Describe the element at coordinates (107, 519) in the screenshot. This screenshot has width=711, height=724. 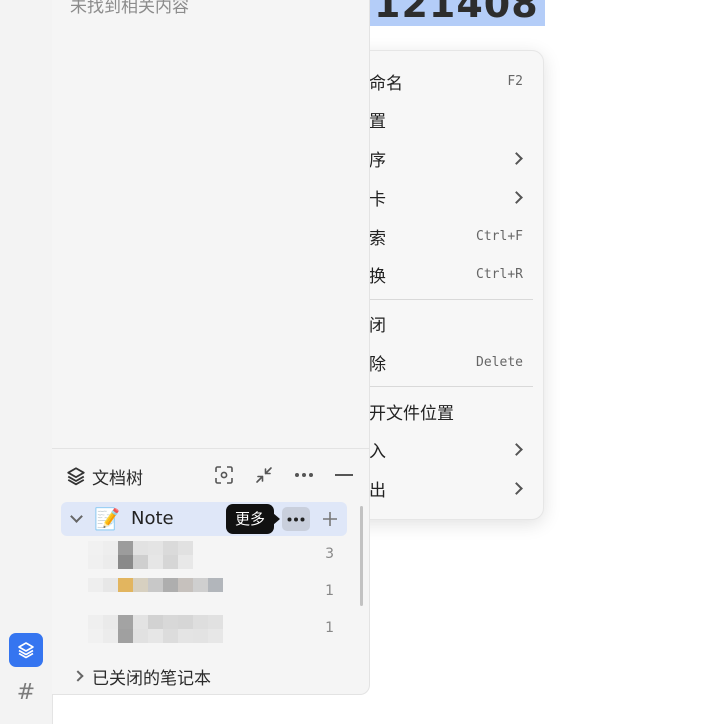
I see `notebook-emoji-icon: 📝` at that location.